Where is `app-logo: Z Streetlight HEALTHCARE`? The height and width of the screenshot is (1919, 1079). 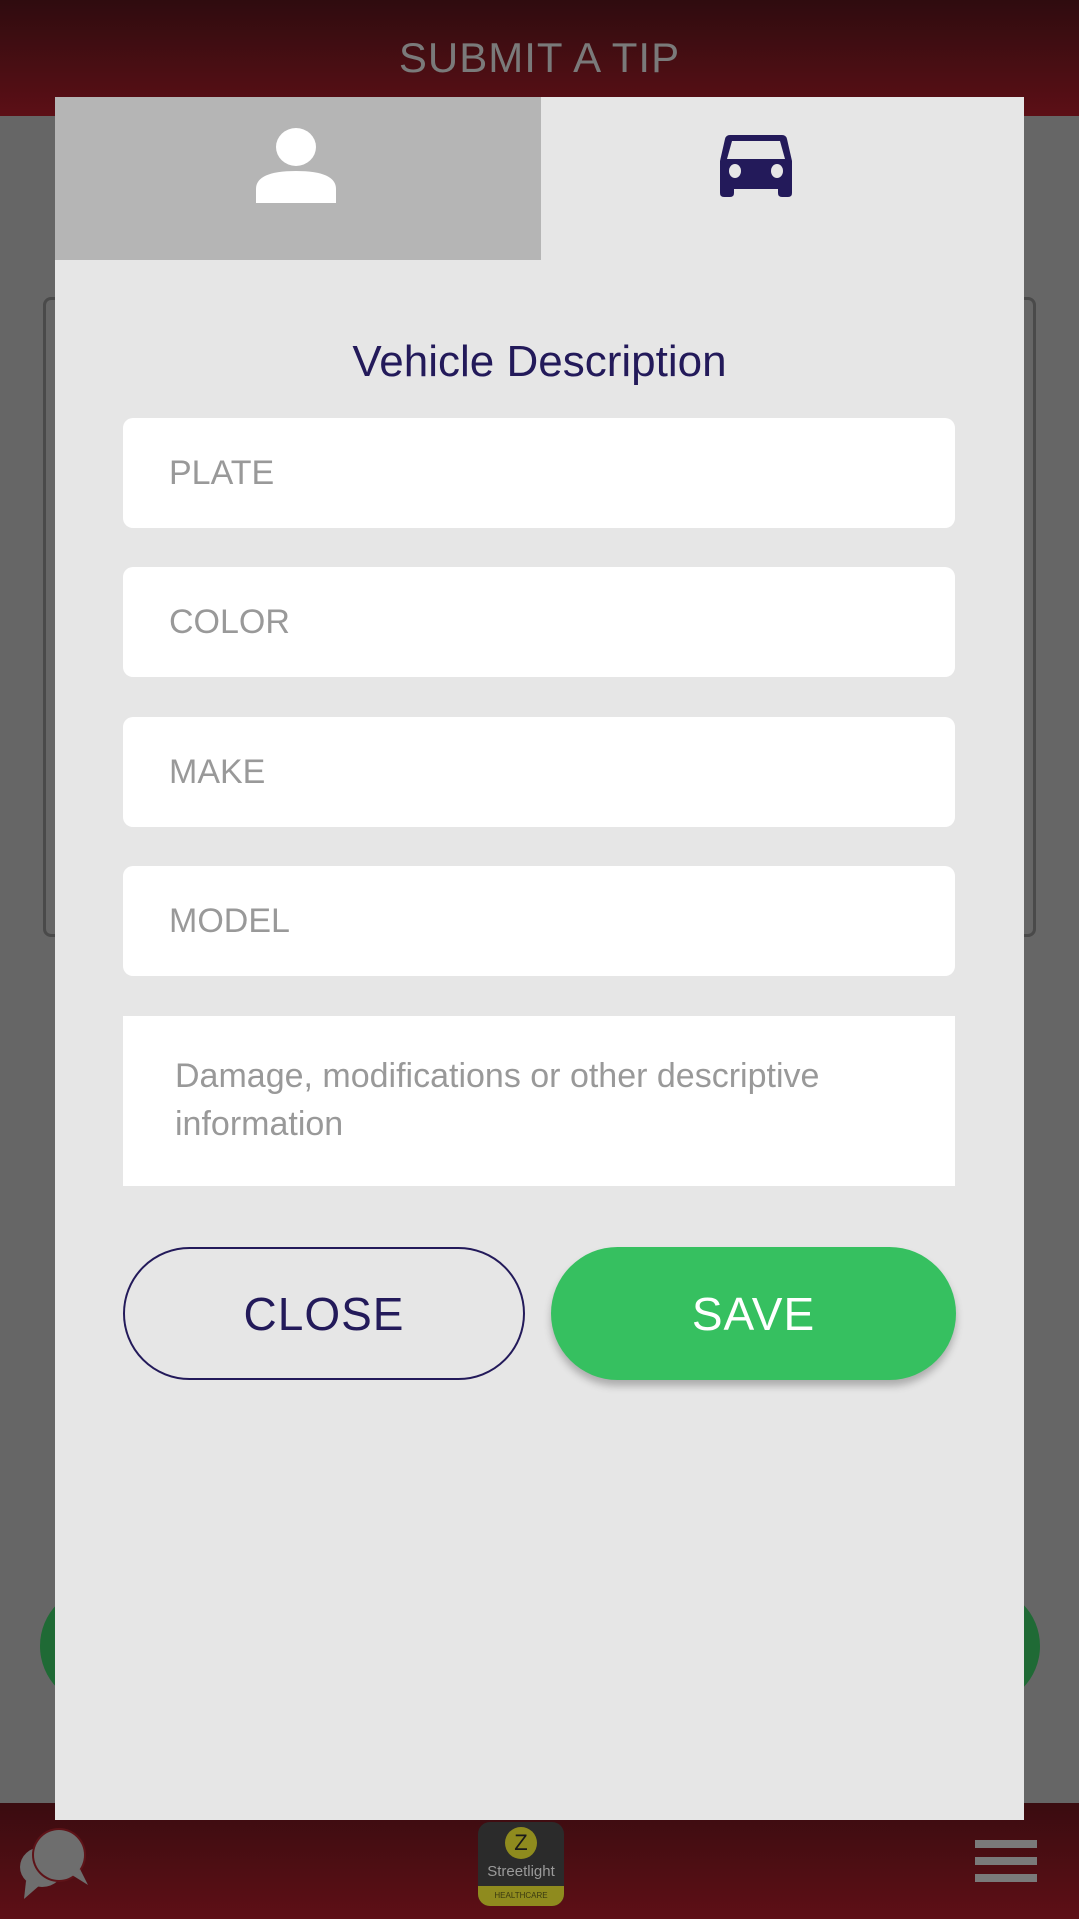 app-logo: Z Streetlight HEALTHCARE is located at coordinates (521, 1864).